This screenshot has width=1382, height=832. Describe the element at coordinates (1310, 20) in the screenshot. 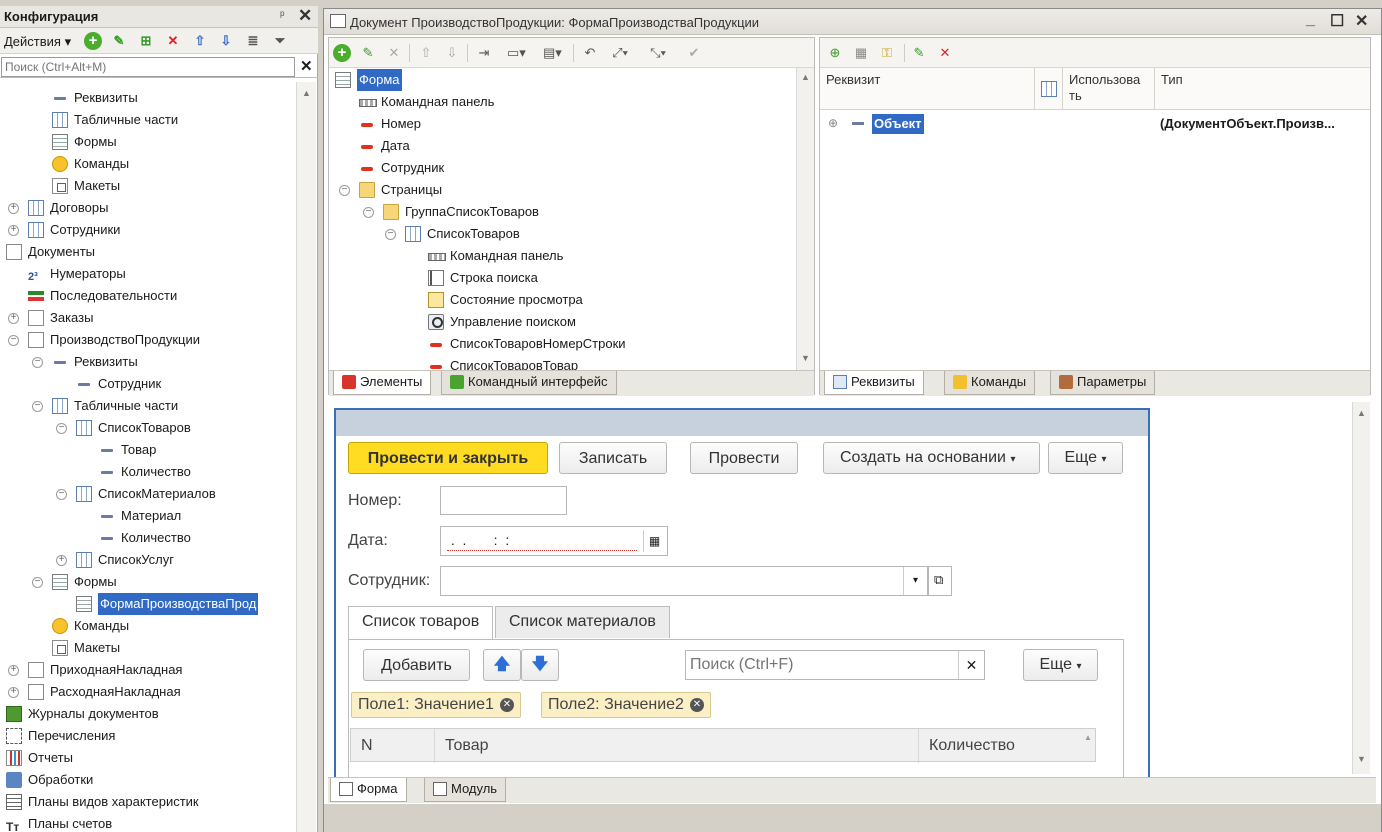

I see `minimize-icon: _` at that location.